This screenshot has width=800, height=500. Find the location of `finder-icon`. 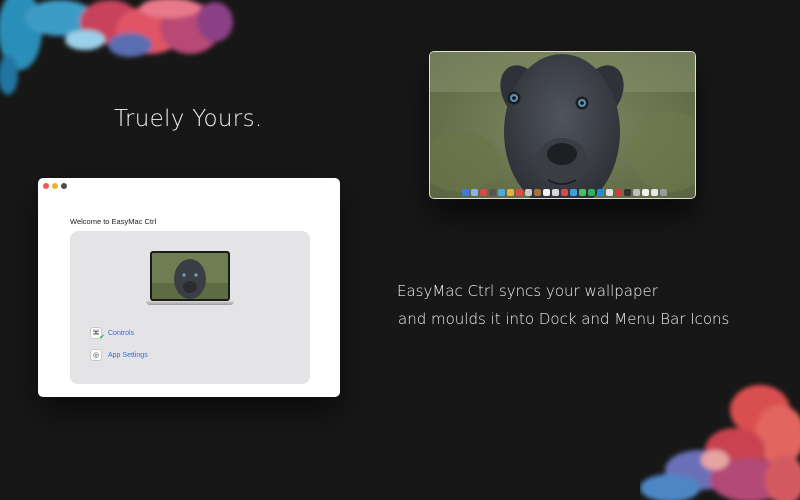

finder-icon is located at coordinates (465, 192).